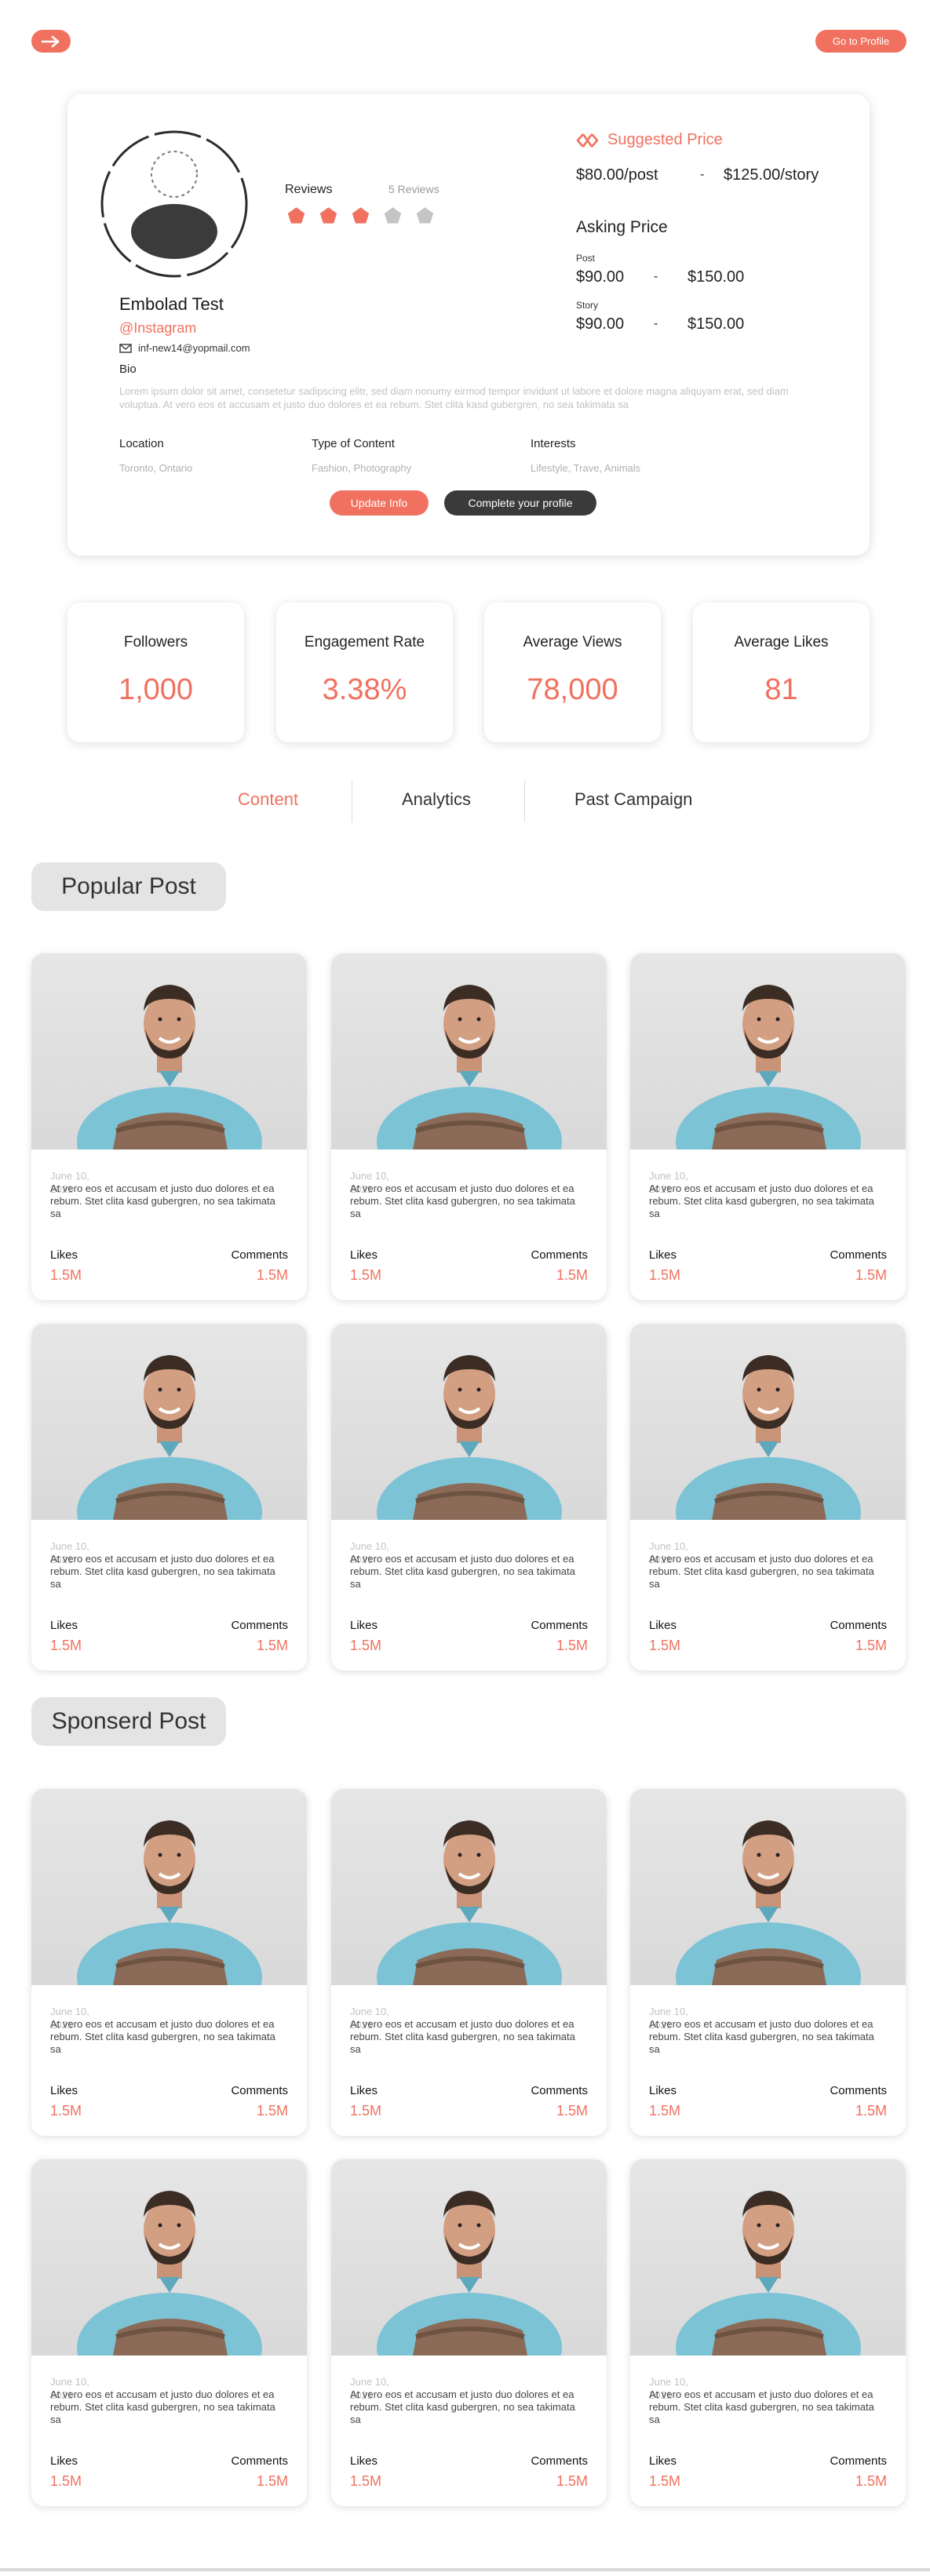  I want to click on arrow-right-icon, so click(50, 41).